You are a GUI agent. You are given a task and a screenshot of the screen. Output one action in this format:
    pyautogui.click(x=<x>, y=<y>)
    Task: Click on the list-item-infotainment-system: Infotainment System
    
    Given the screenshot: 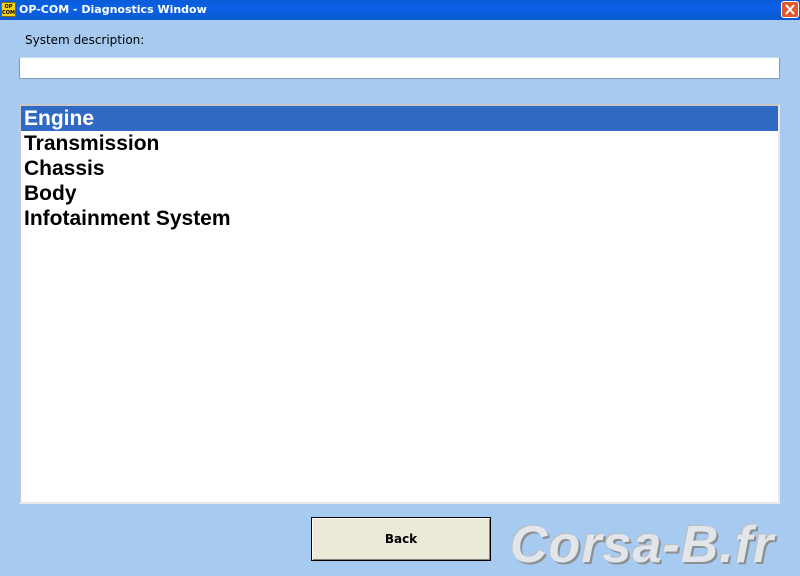 What is the action you would take?
    pyautogui.click(x=399, y=218)
    